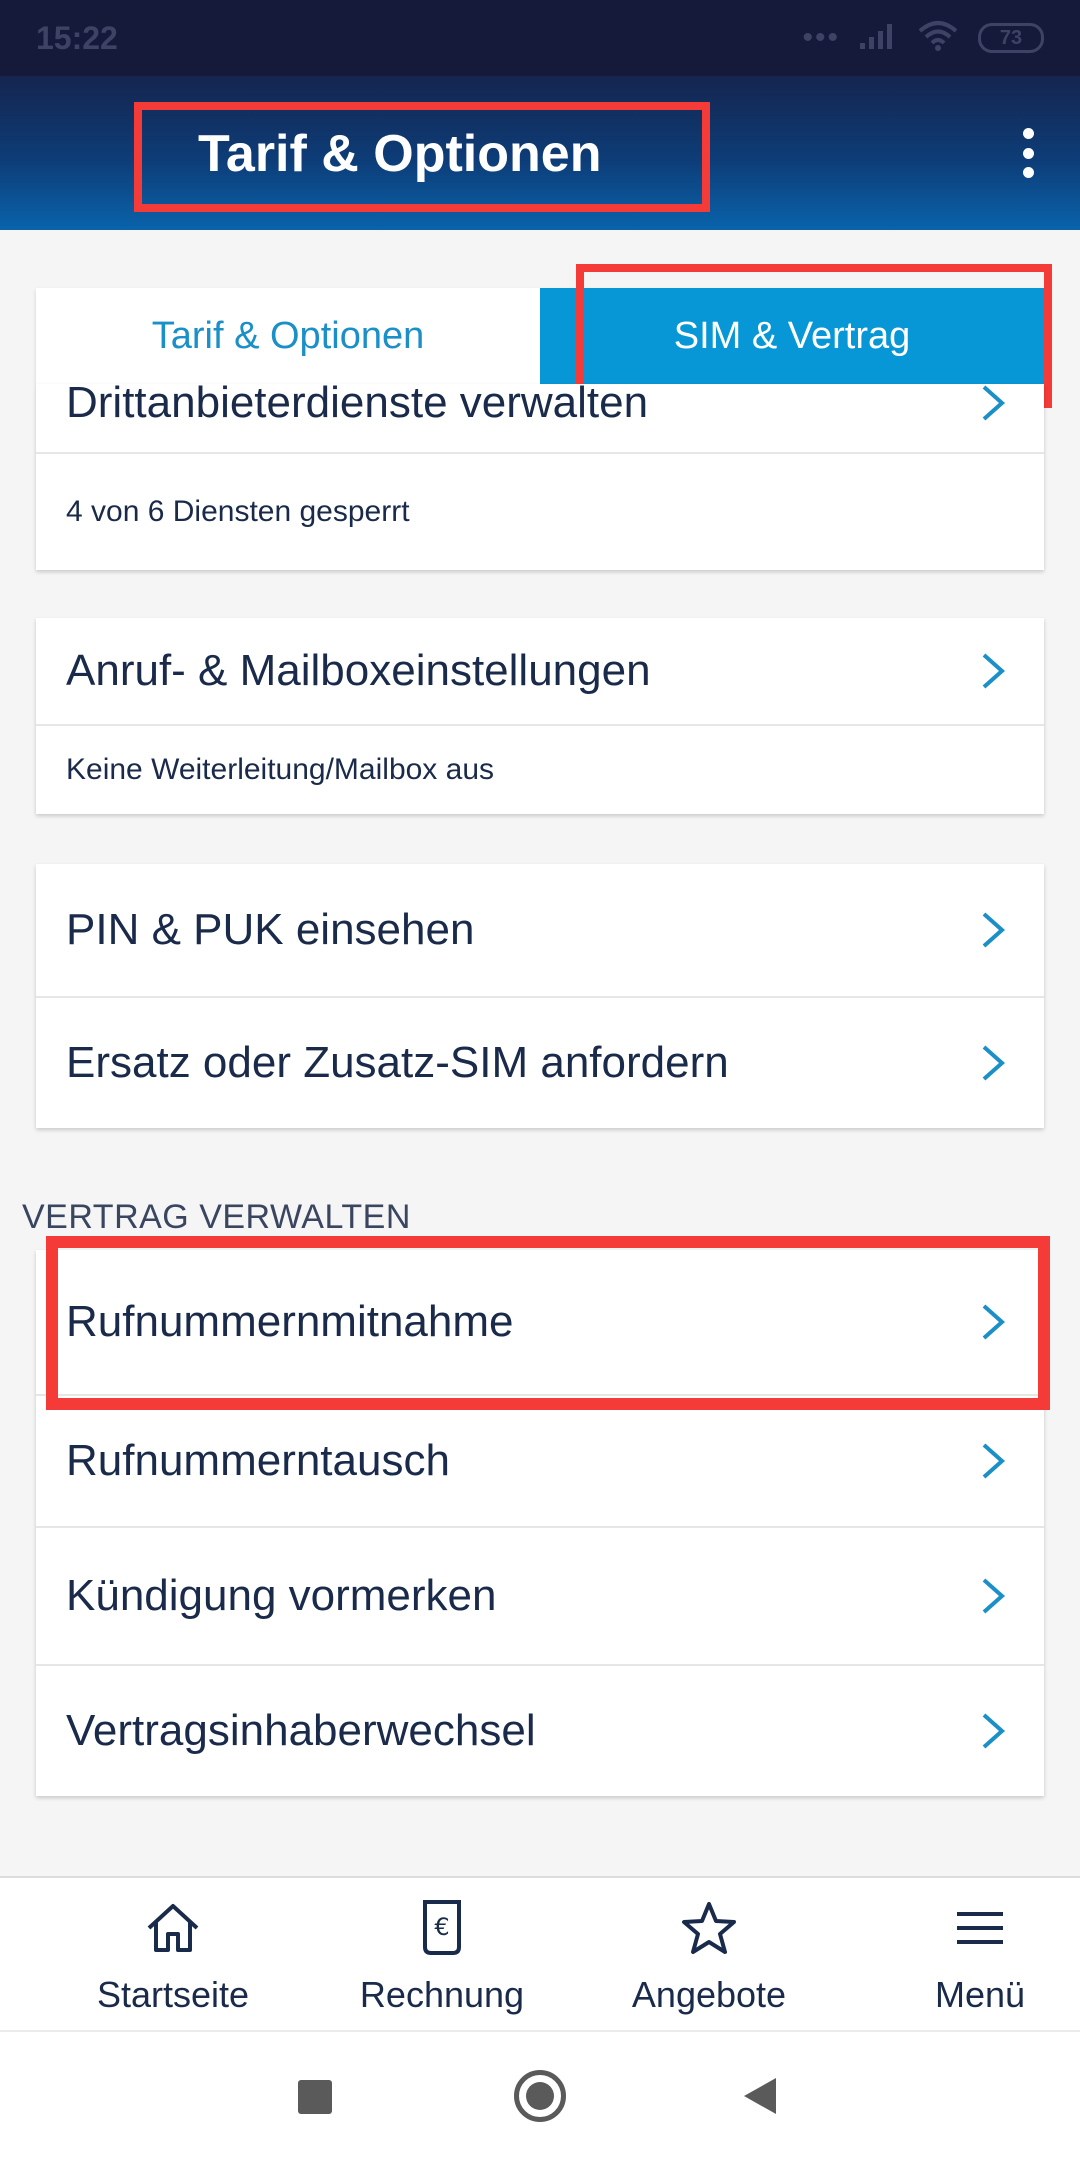 The image size is (1080, 2160). Describe the element at coordinates (821, 37) in the screenshot. I see `notification-dots-icon: •••` at that location.